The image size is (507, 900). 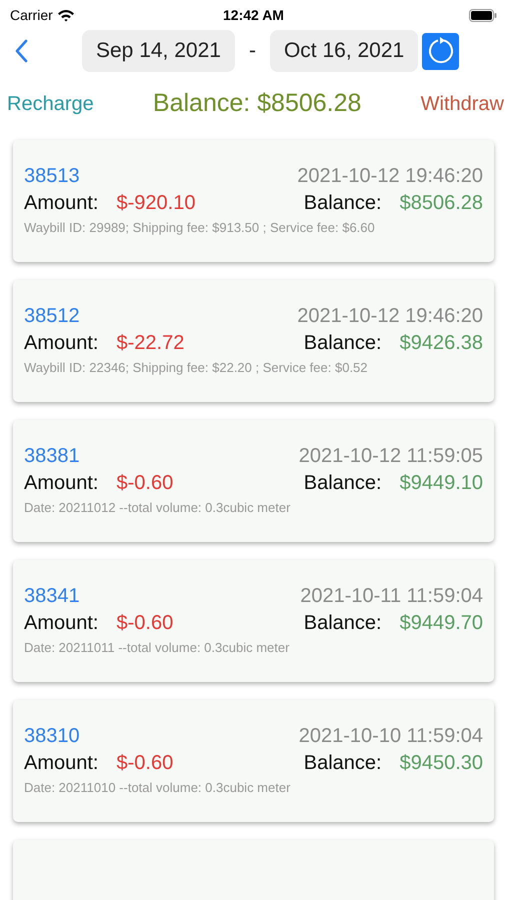 What do you see at coordinates (52, 456) in the screenshot?
I see `transaction-id: 38381` at bounding box center [52, 456].